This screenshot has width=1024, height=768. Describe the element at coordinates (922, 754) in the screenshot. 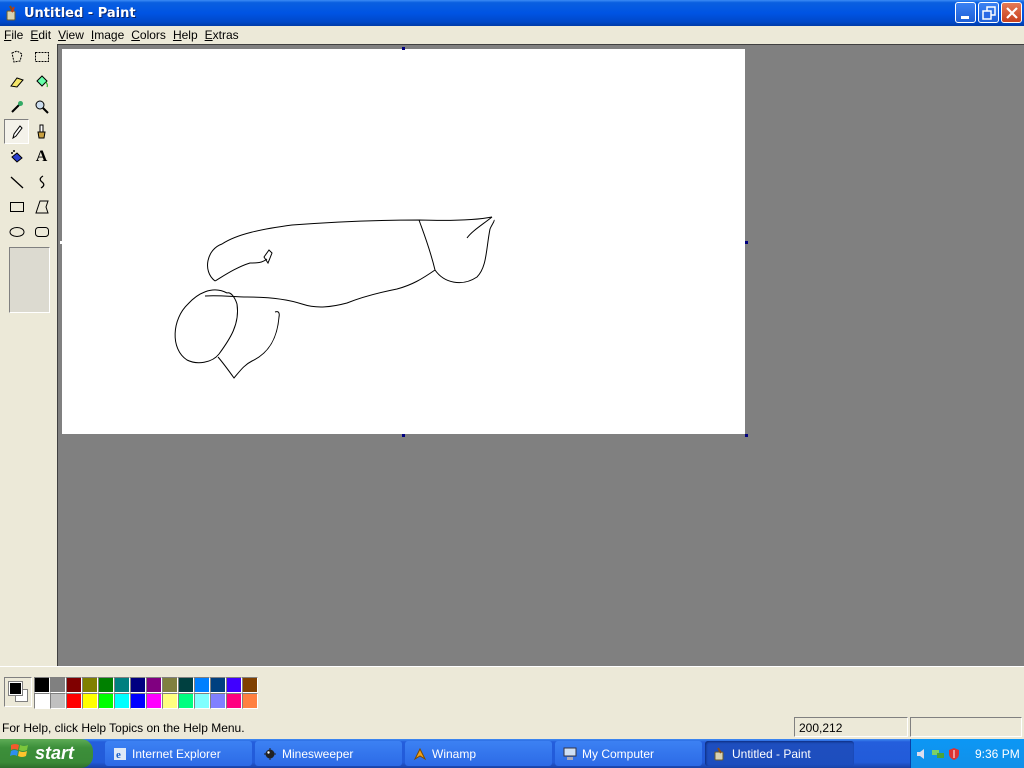

I see `volume-icon` at that location.